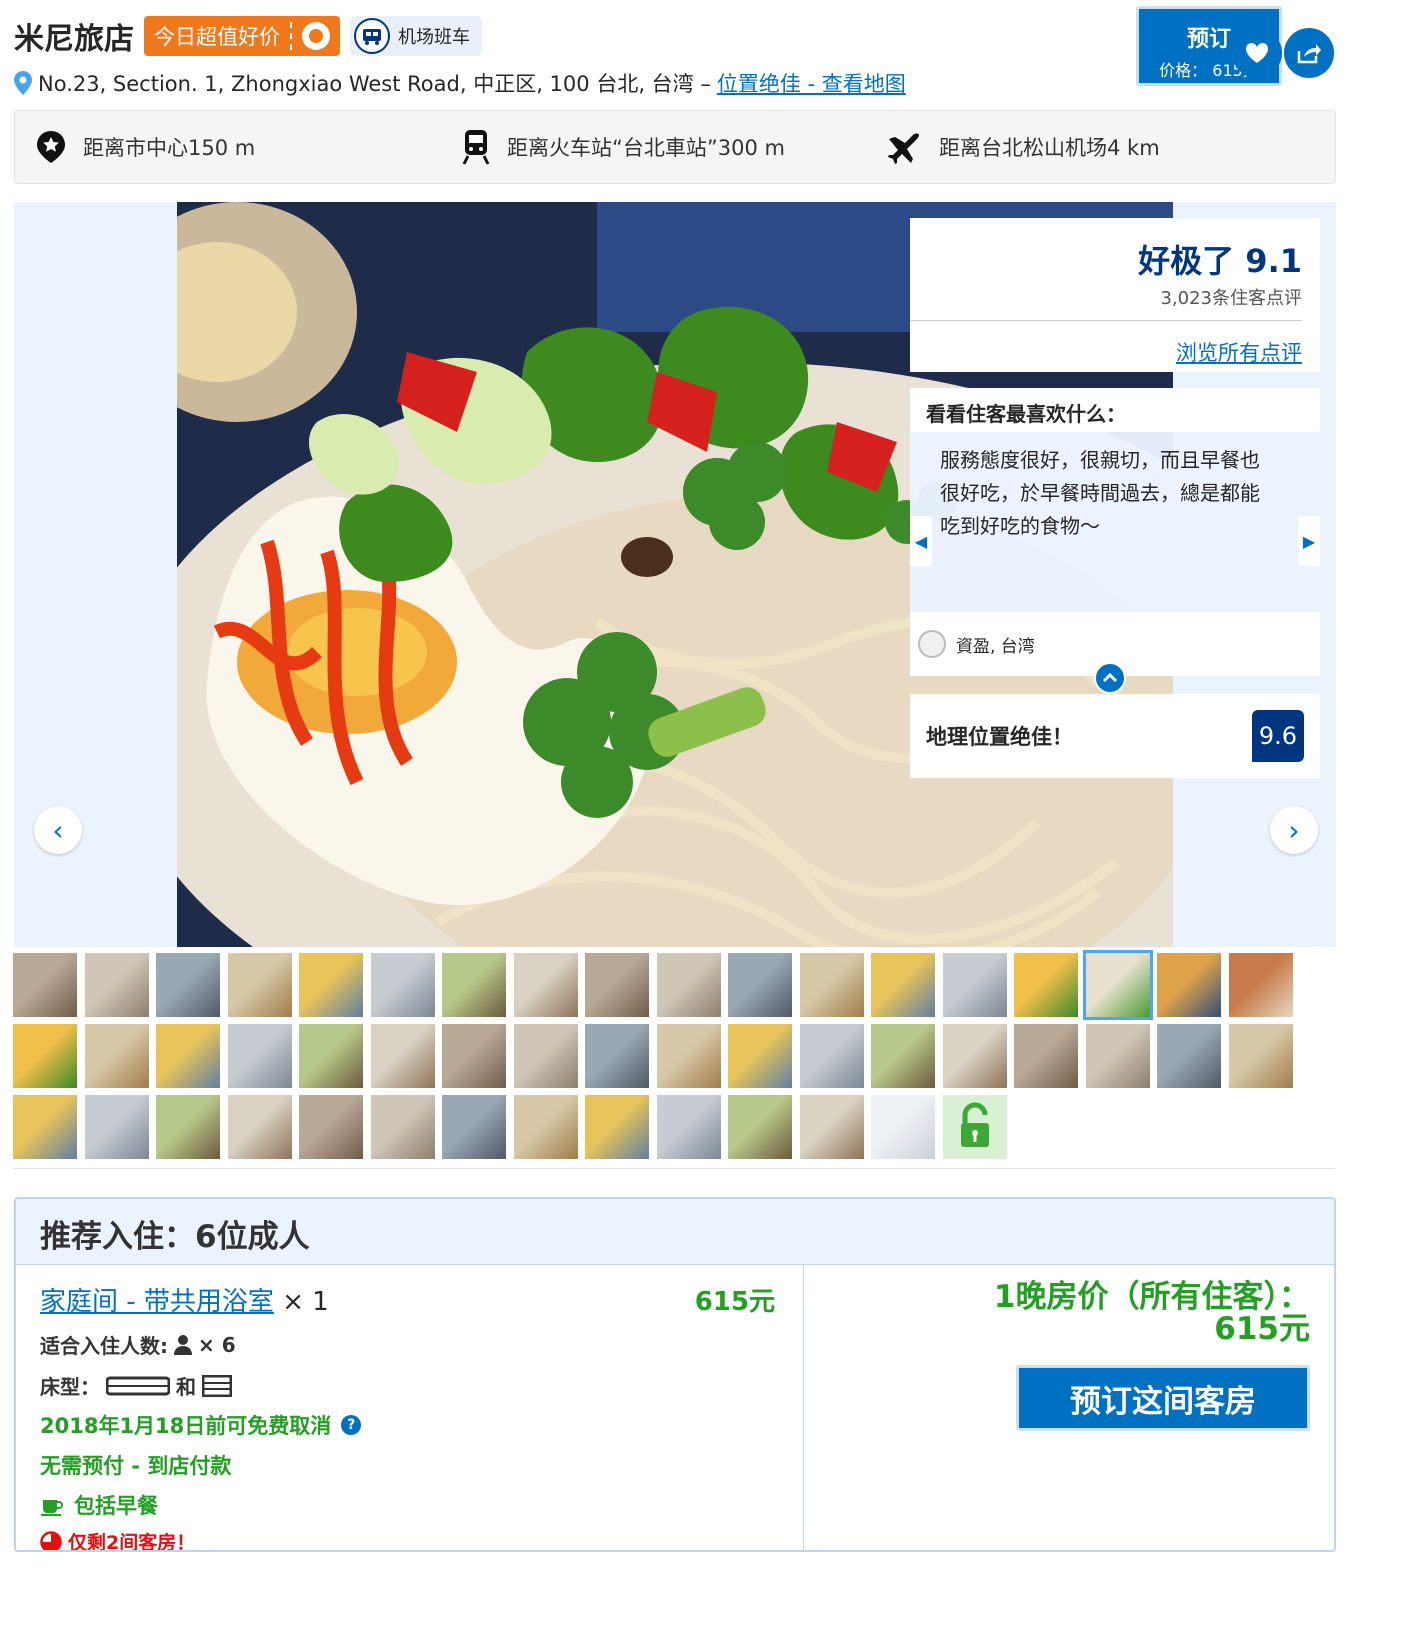 The image size is (1424, 1640). What do you see at coordinates (1220, 261) in the screenshot?
I see `review-score: 好极了 9.1` at bounding box center [1220, 261].